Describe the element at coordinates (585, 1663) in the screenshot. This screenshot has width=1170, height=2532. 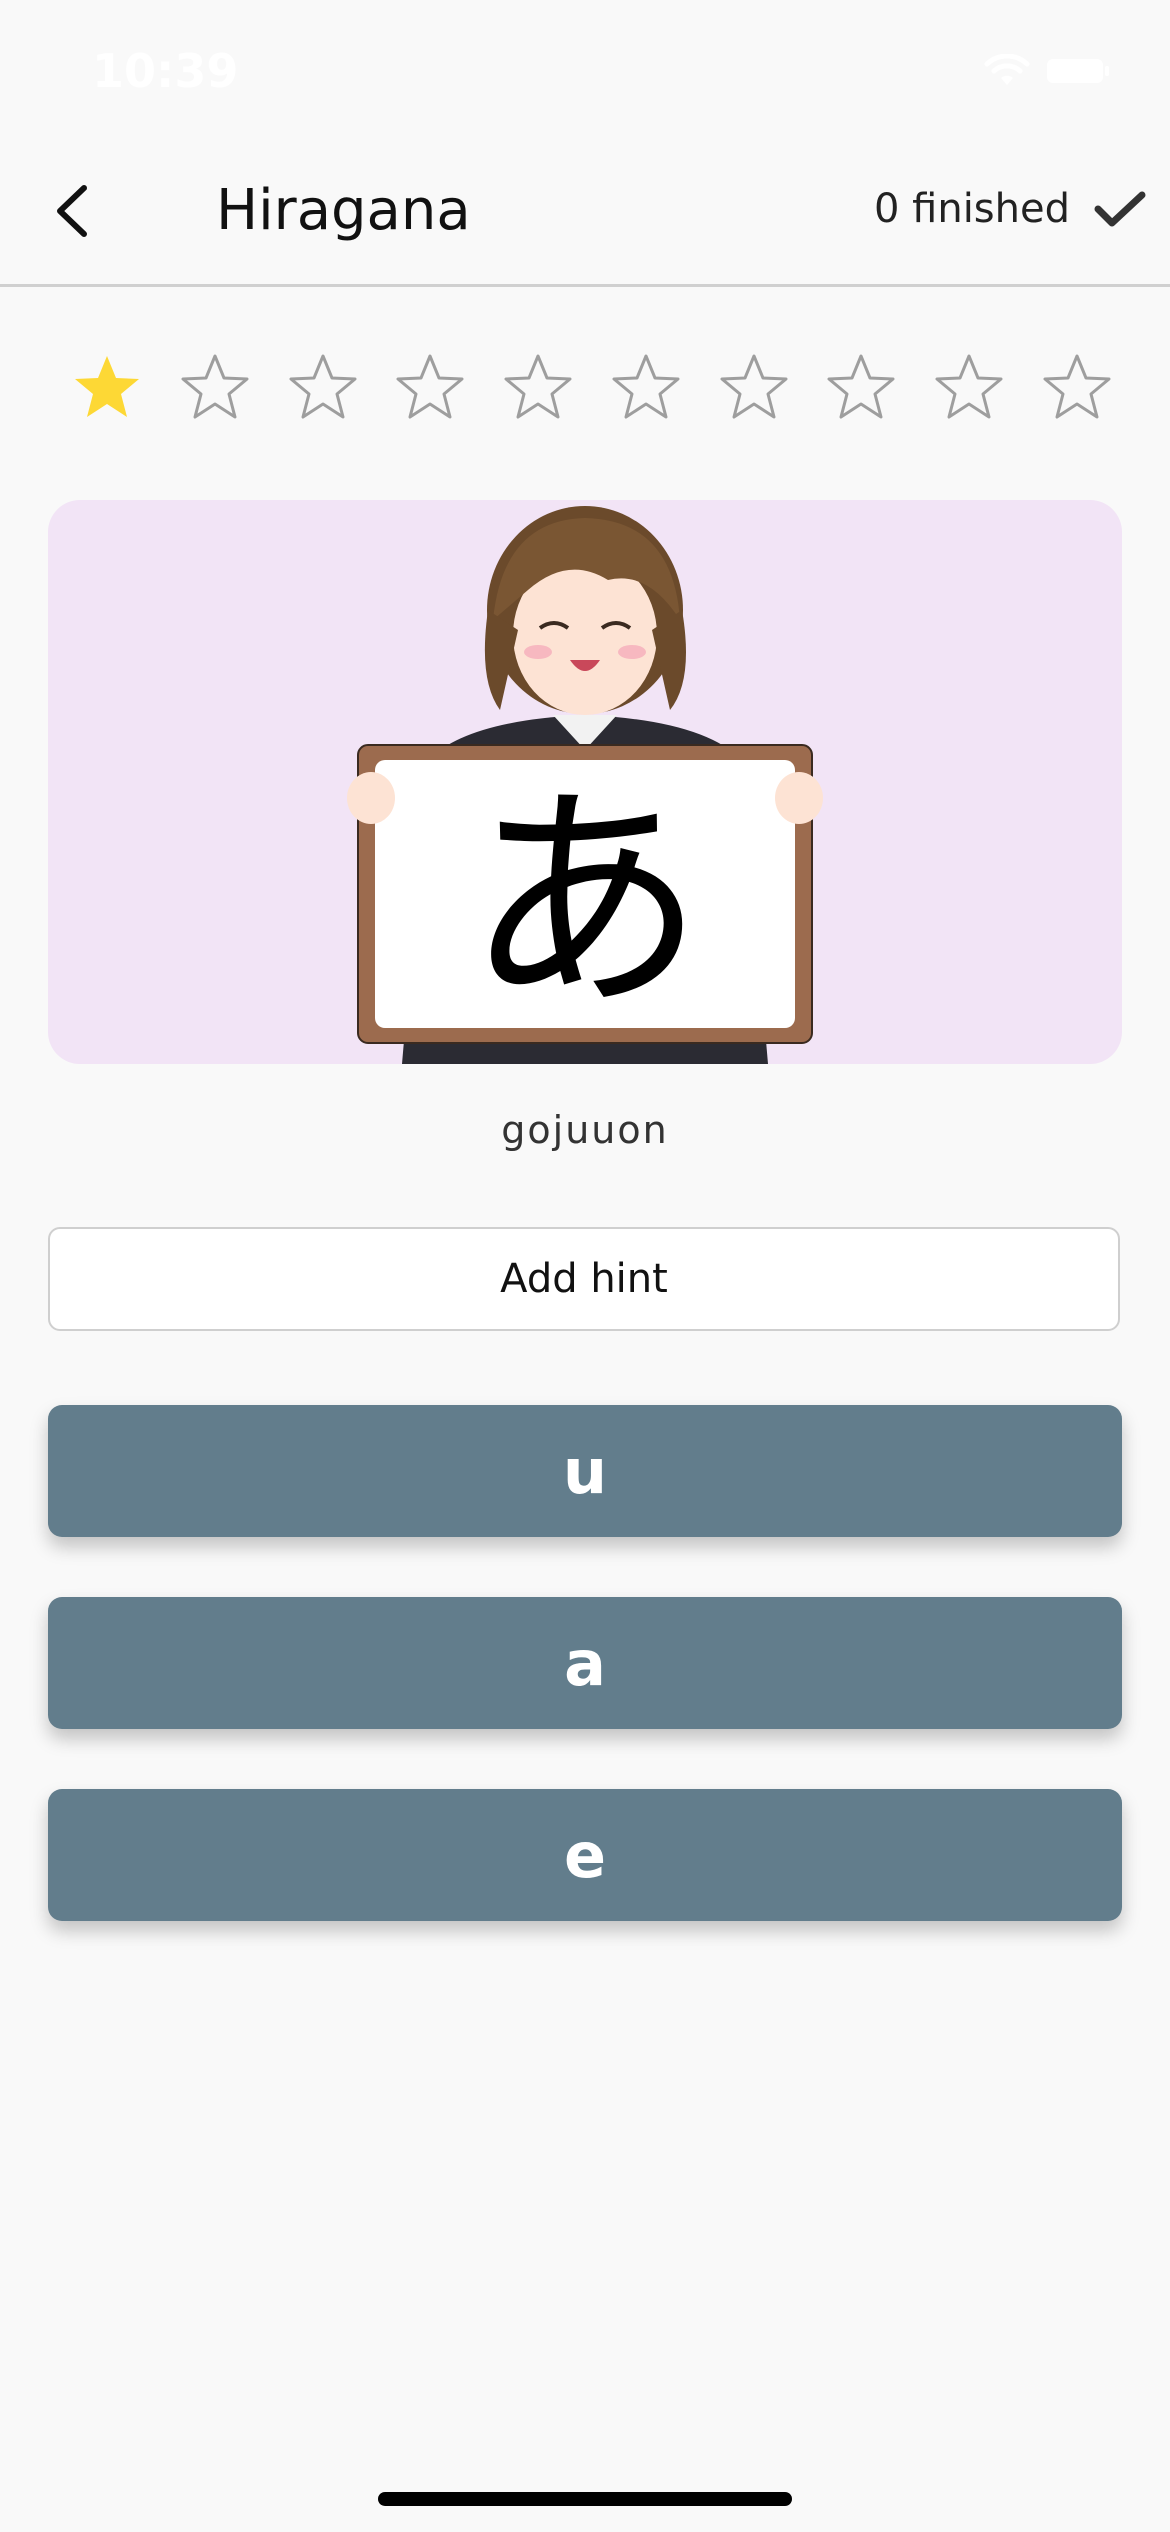
I see `answer-button-2: a` at that location.